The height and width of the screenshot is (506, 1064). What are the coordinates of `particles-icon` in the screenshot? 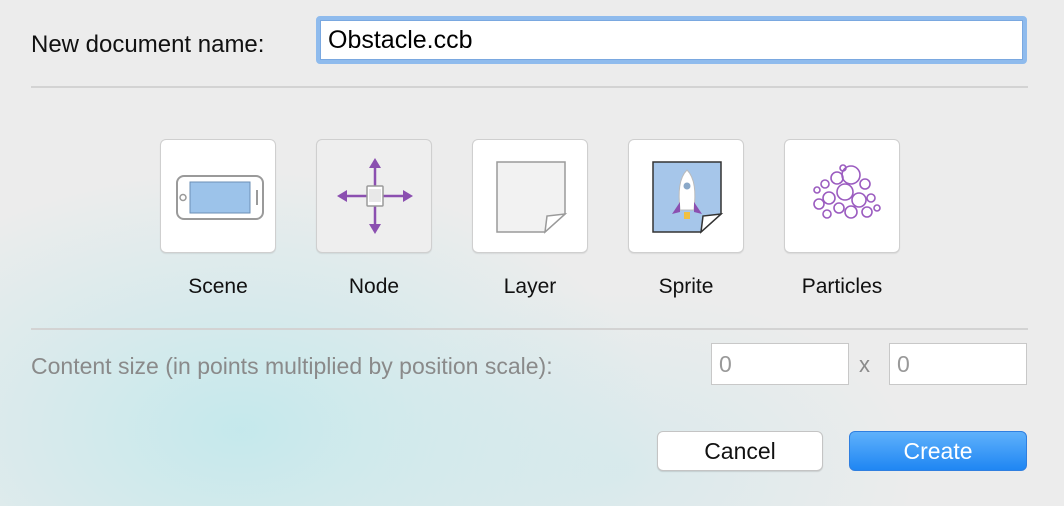 It's located at (847, 191).